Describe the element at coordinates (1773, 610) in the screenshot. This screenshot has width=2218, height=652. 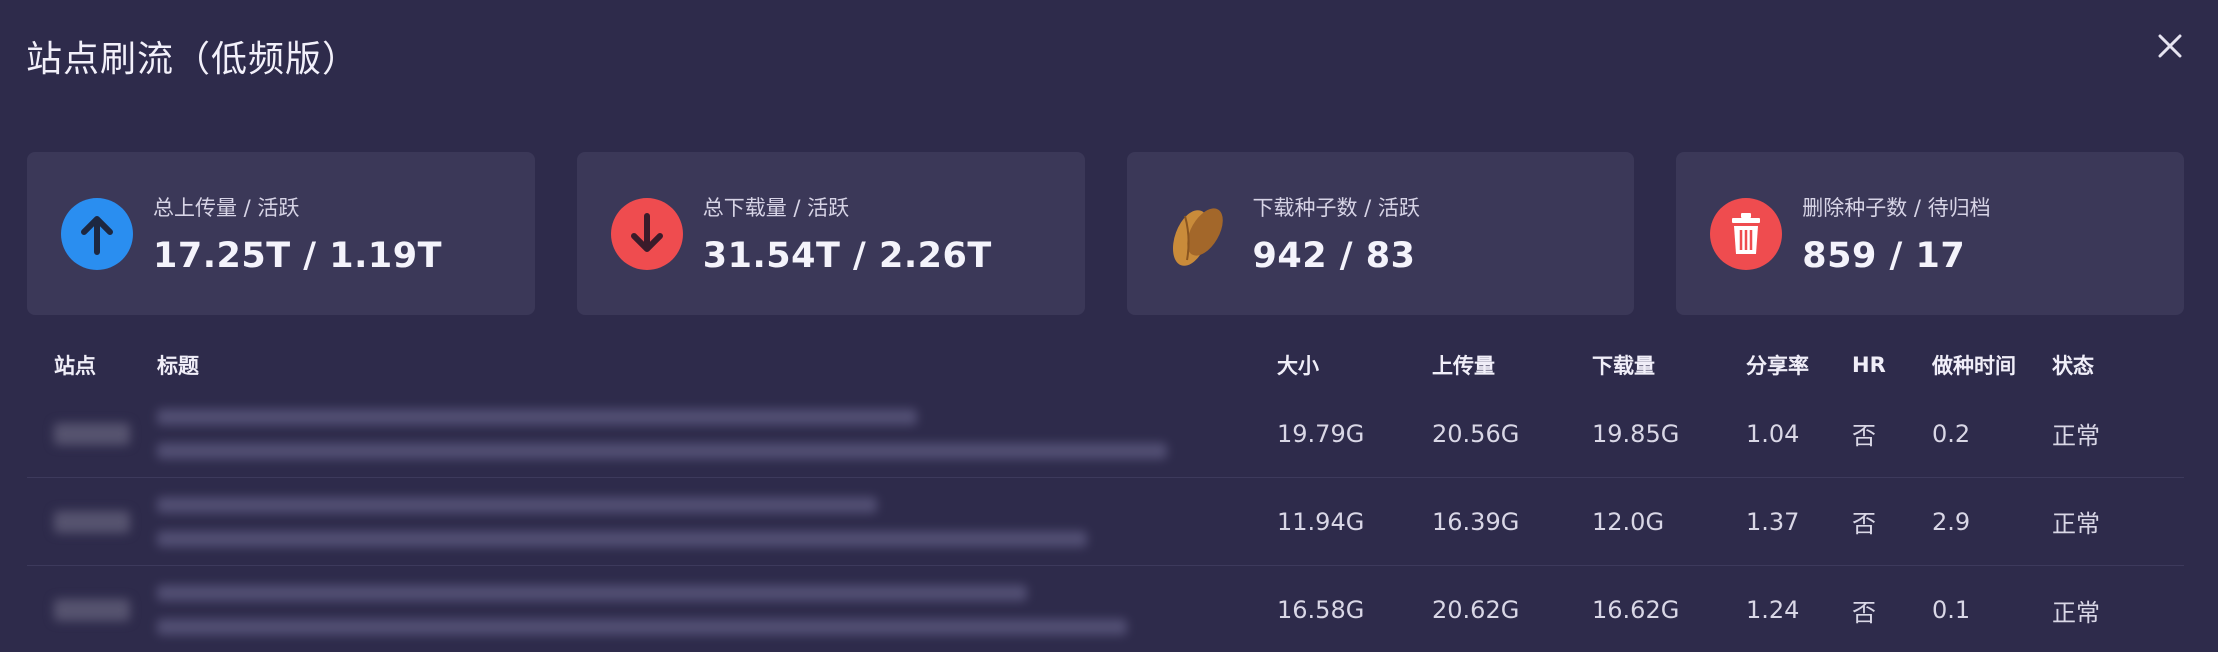
I see `ratio-cell: 1.24` at that location.